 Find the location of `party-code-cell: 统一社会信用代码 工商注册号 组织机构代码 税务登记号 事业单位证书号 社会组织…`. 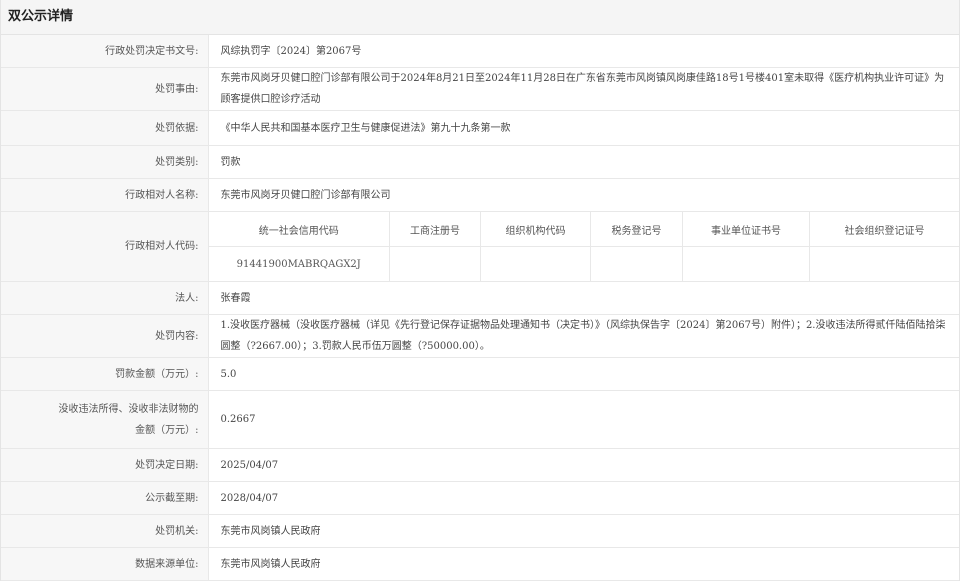

party-code-cell: 统一社会信用代码 工商注册号 组织机构代码 税务登记号 事业单位证书号 社会组织… is located at coordinates (584, 246).